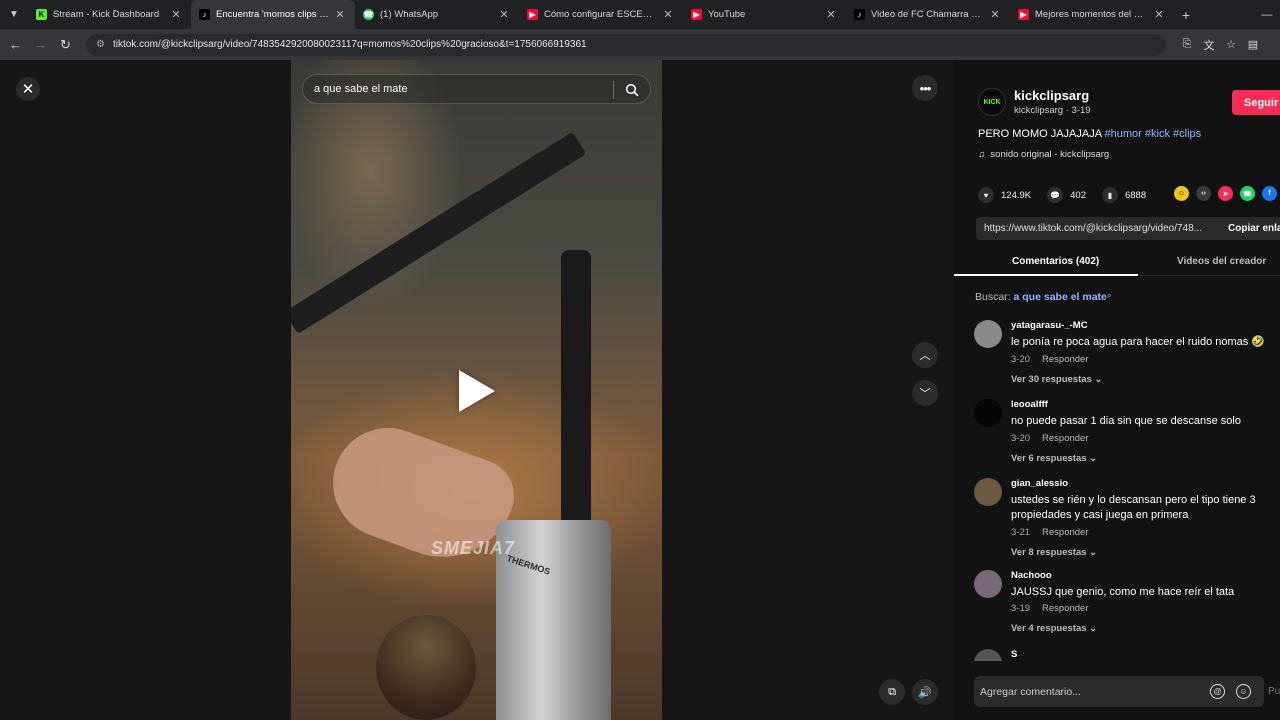 The width and height of the screenshot is (1280, 720). I want to click on browser-tab: K Stream - Kick Dashboard ✕, so click(109, 14).